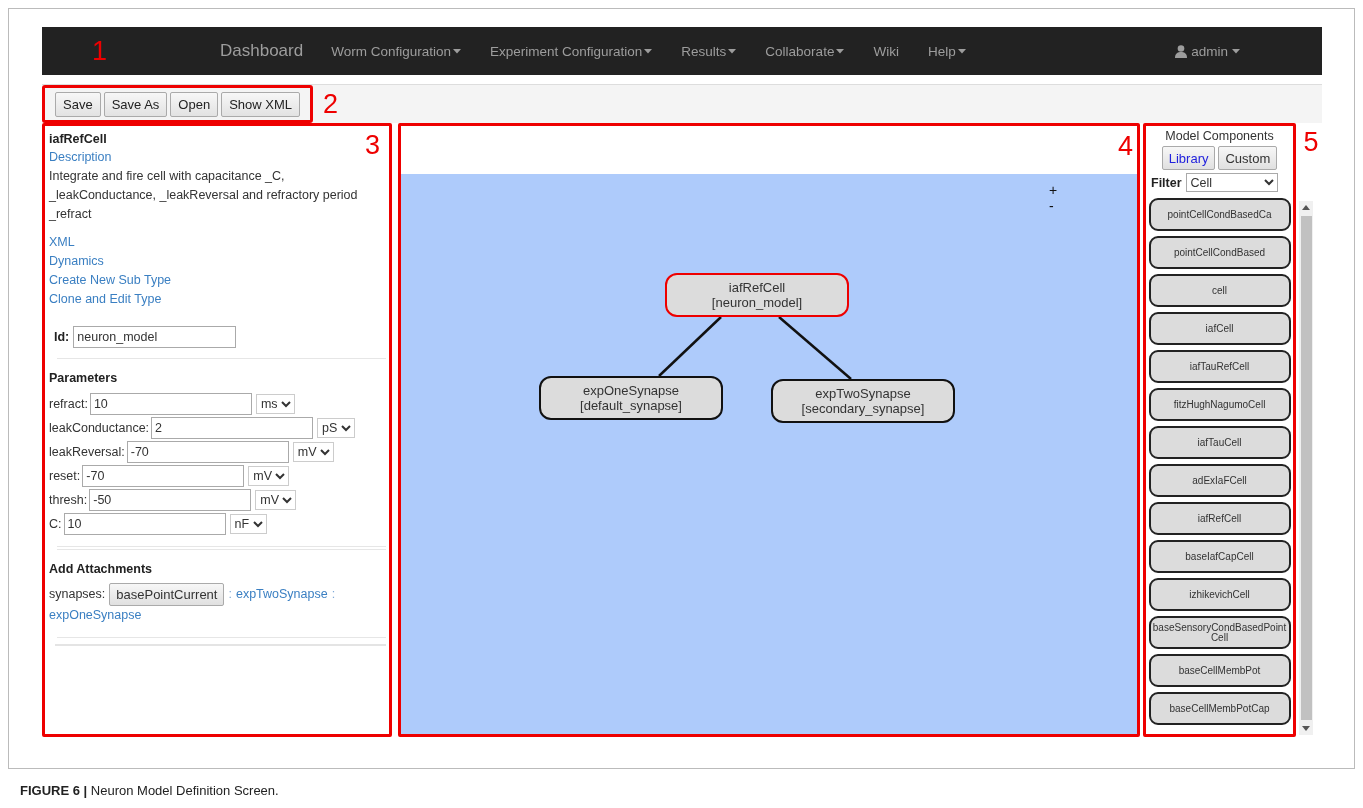 This screenshot has height=808, width=1363. I want to click on parameter-label: refract:, so click(68, 404).